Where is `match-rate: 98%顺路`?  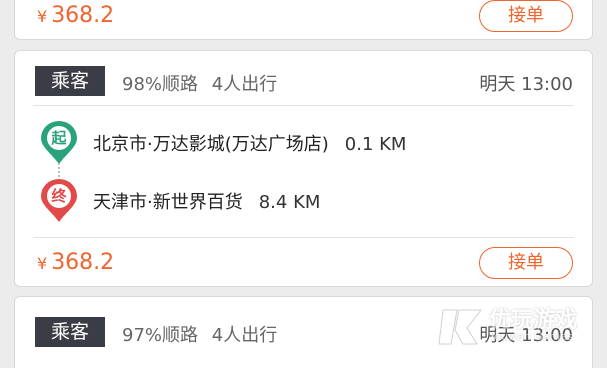 match-rate: 98%顺路 is located at coordinates (160, 84).